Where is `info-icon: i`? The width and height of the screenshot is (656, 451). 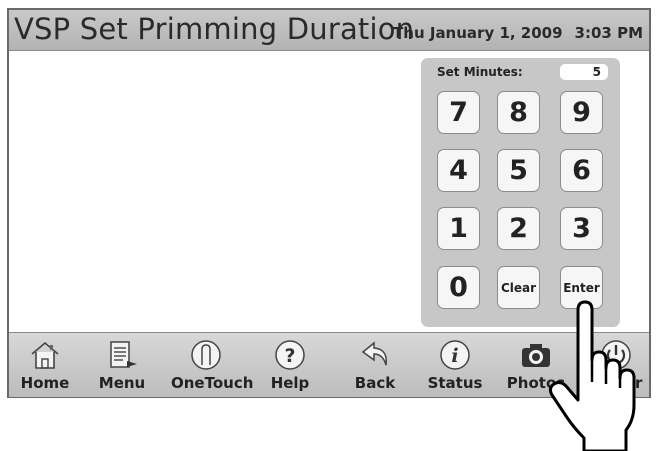 info-icon: i is located at coordinates (455, 355).